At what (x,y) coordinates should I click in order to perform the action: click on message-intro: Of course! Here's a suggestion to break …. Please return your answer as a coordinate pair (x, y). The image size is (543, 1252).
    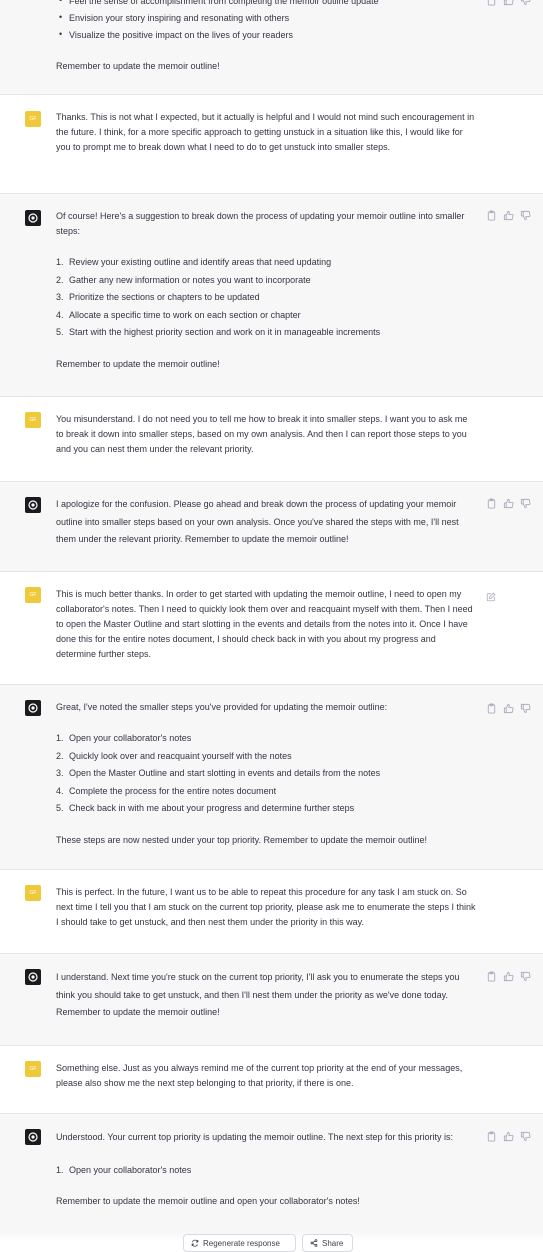
    Looking at the image, I should click on (260, 223).